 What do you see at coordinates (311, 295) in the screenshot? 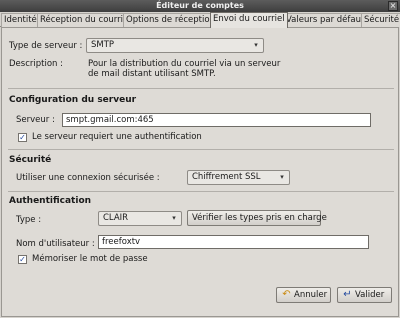
I see `cancel-label: Annuler` at bounding box center [311, 295].